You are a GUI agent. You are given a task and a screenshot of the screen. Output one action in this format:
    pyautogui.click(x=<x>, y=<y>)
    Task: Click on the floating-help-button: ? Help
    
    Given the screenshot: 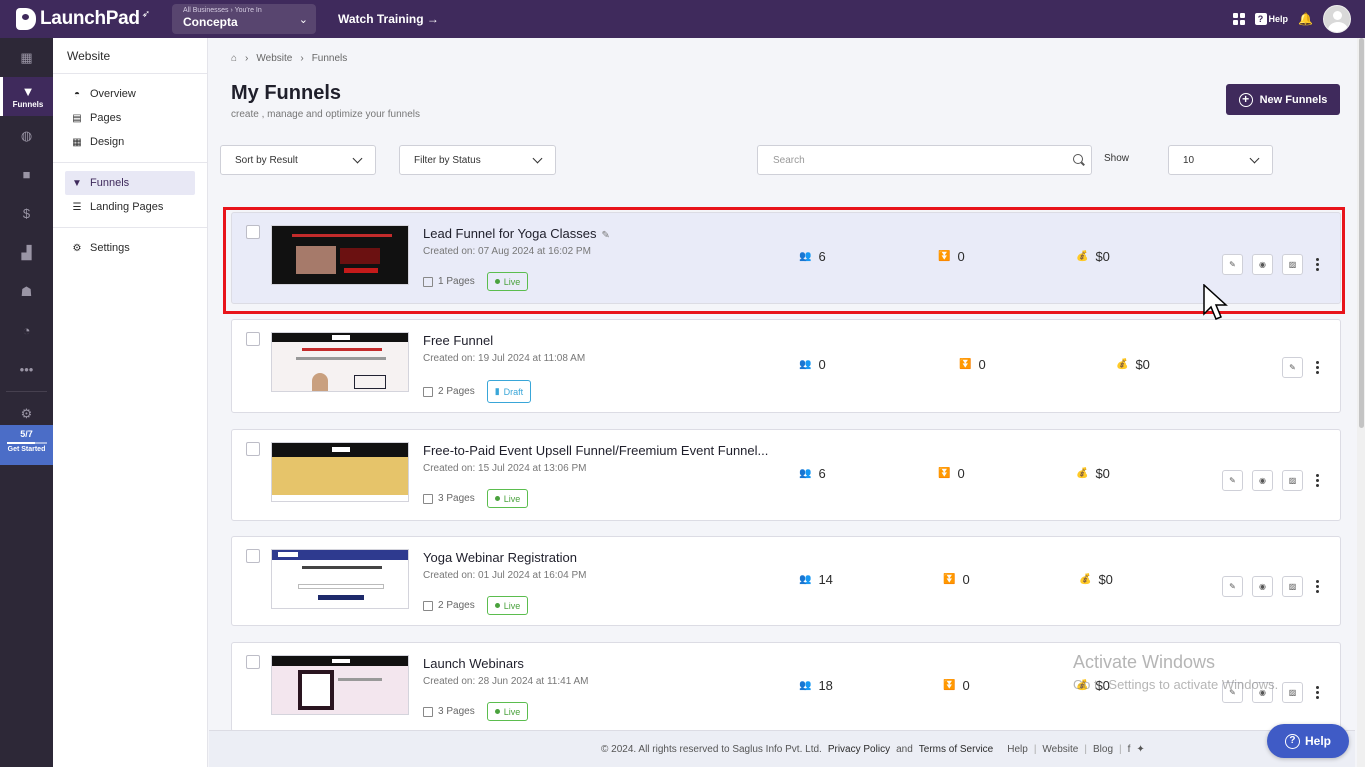 What is the action you would take?
    pyautogui.click(x=1308, y=741)
    